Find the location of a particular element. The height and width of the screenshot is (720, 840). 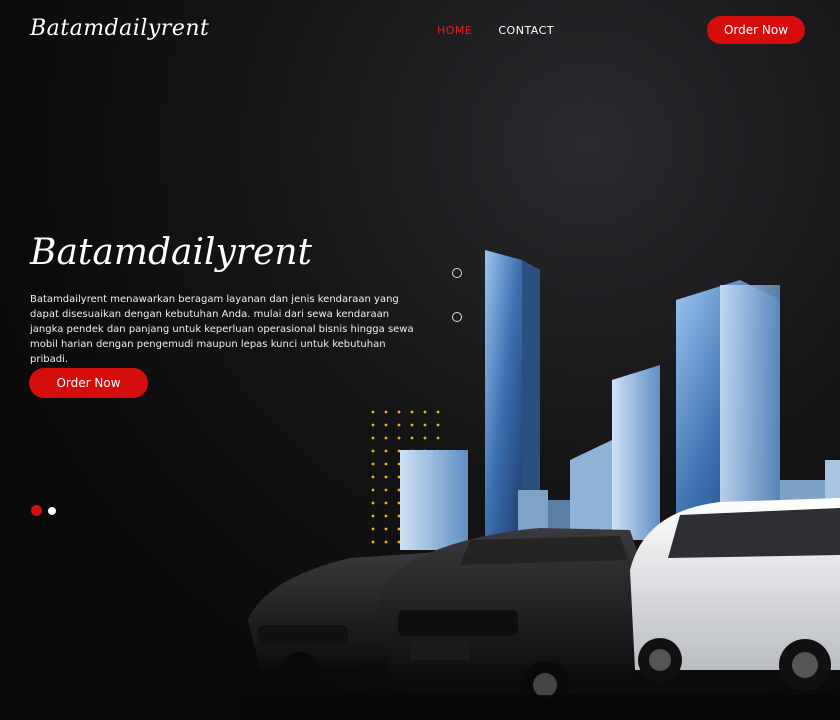

nav-item-home: HOME is located at coordinates (454, 30).